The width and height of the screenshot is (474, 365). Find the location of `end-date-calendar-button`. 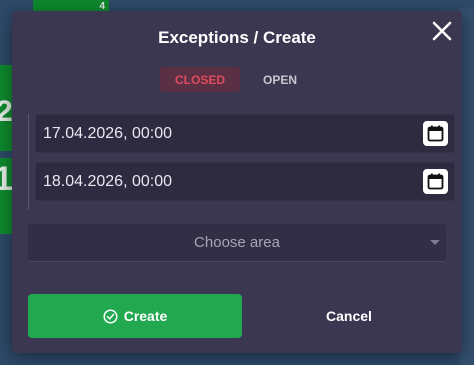

end-date-calendar-button is located at coordinates (435, 181).